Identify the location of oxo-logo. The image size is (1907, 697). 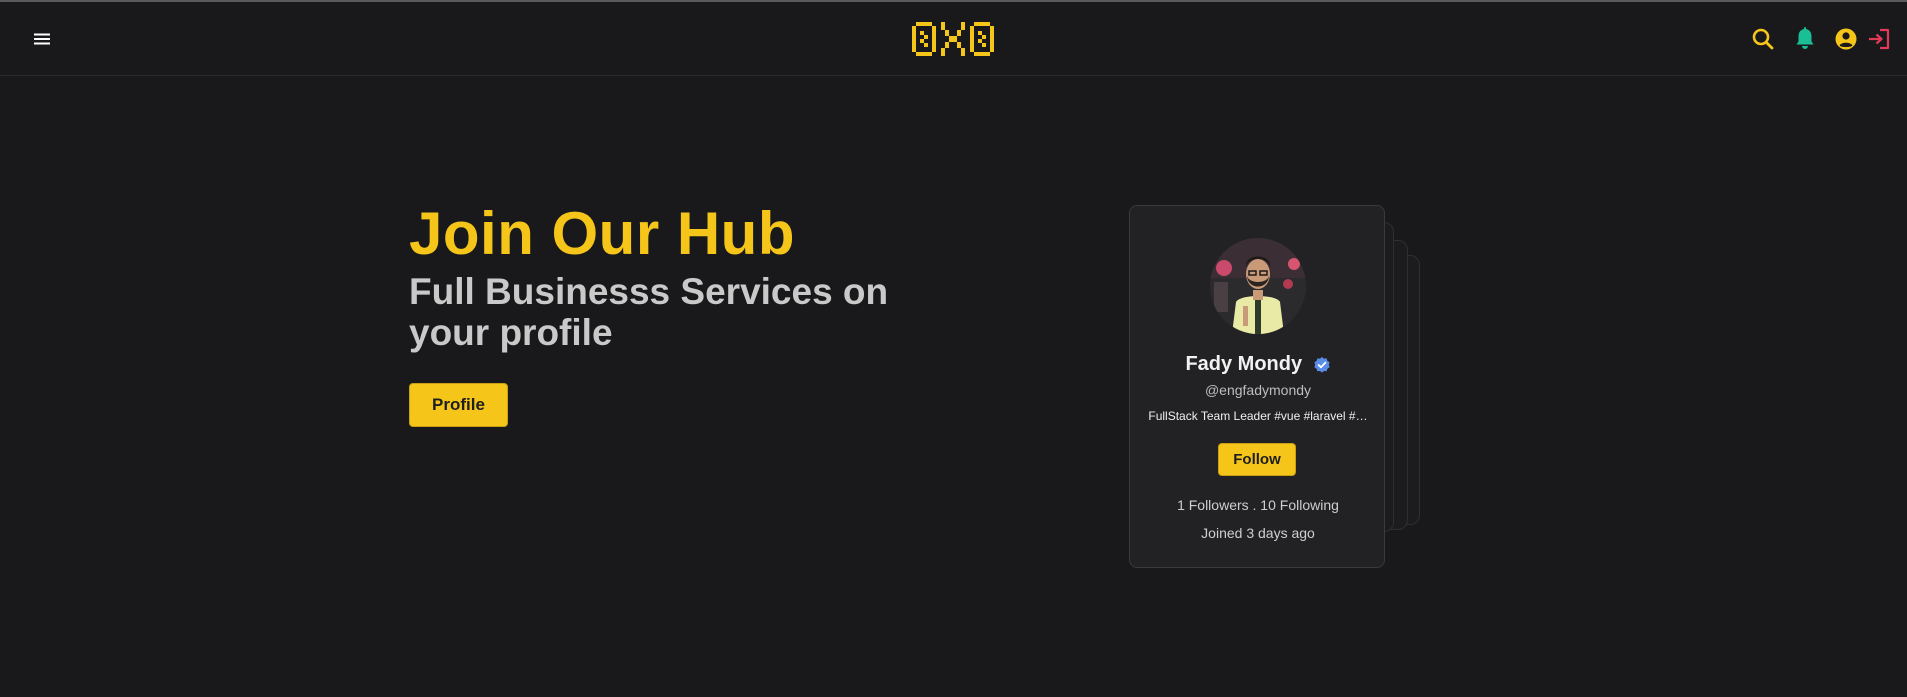
(953, 39).